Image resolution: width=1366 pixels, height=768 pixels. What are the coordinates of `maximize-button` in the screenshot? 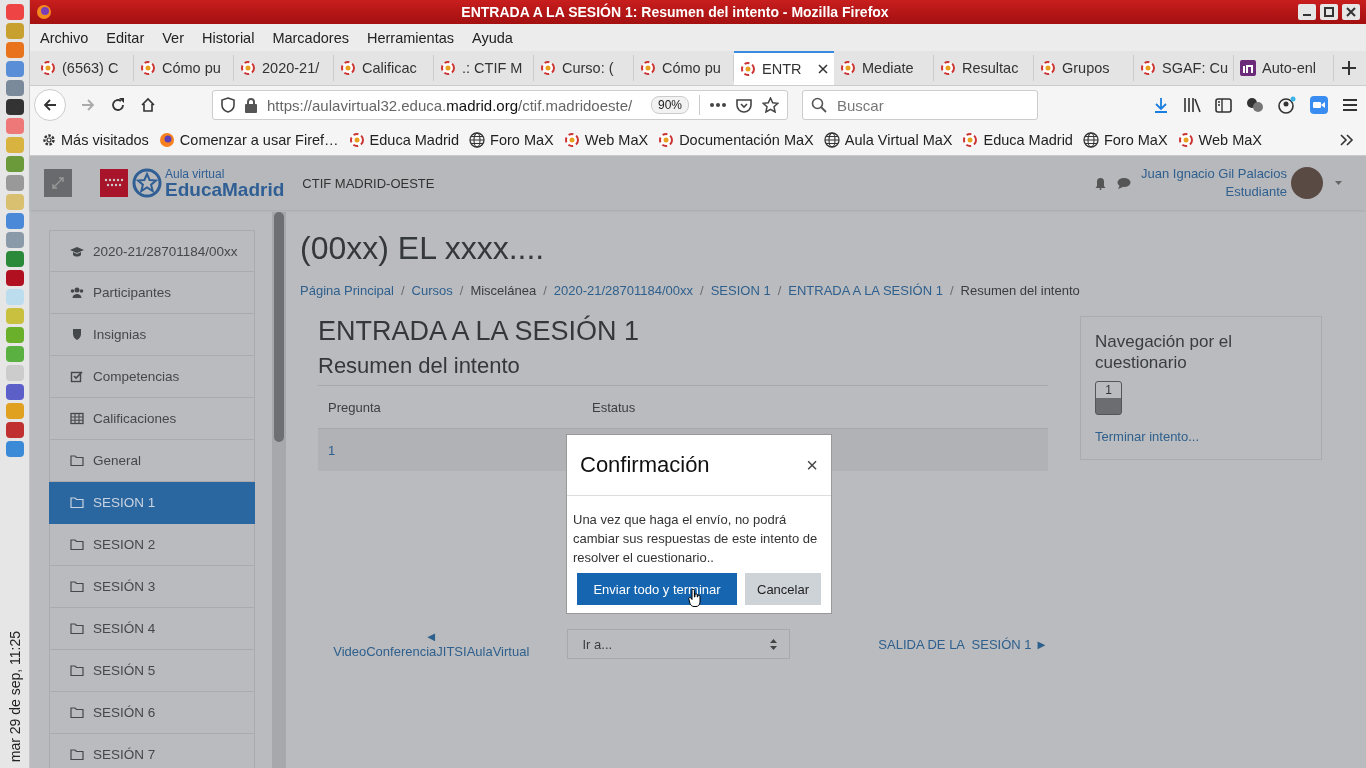 It's located at (1329, 12).